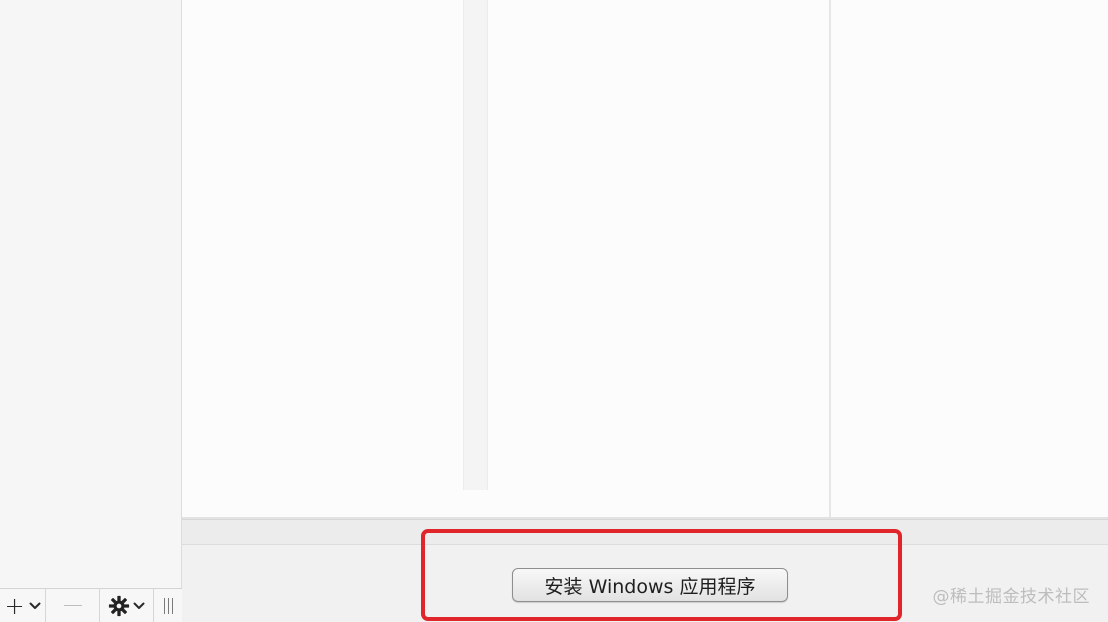  What do you see at coordinates (14, 605) in the screenshot?
I see `plus-icon: +` at bounding box center [14, 605].